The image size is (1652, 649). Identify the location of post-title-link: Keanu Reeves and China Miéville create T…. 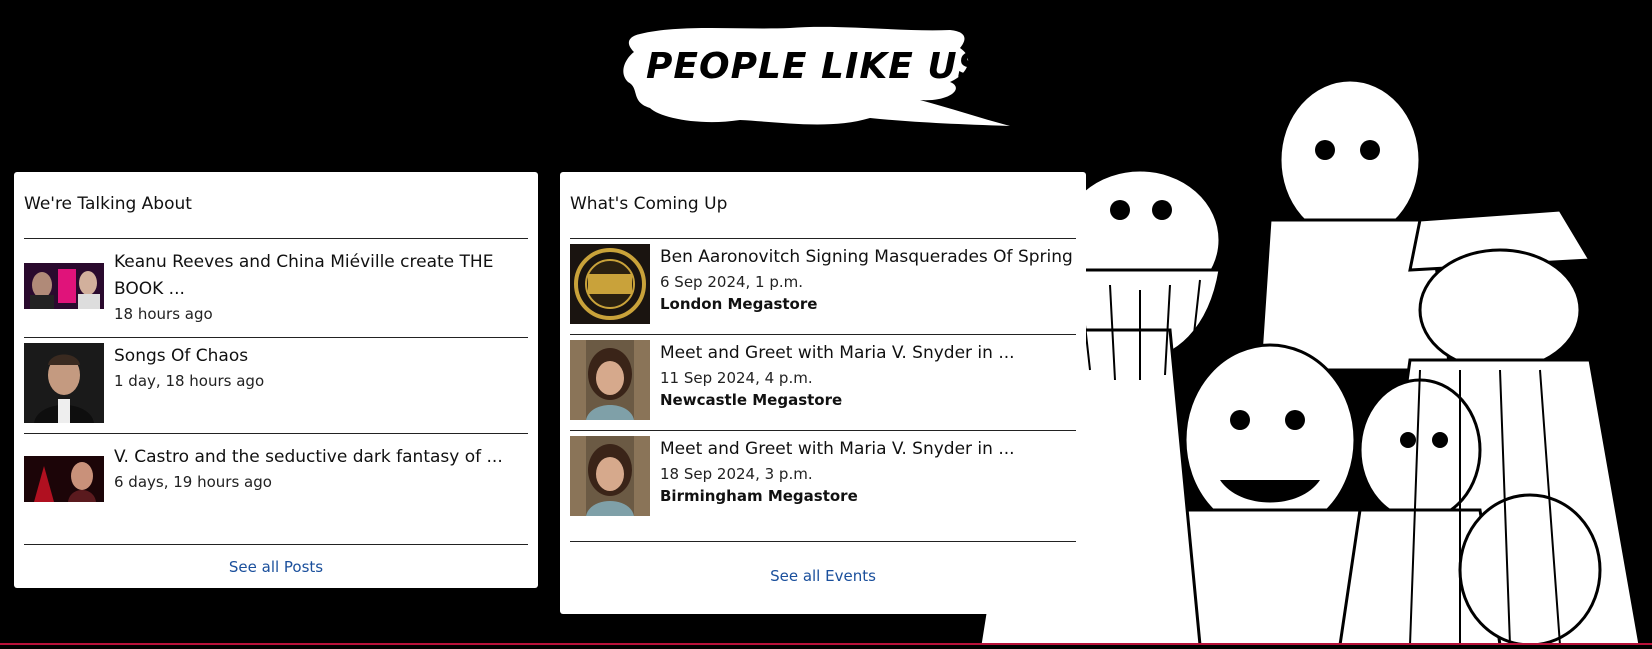
(321, 276).